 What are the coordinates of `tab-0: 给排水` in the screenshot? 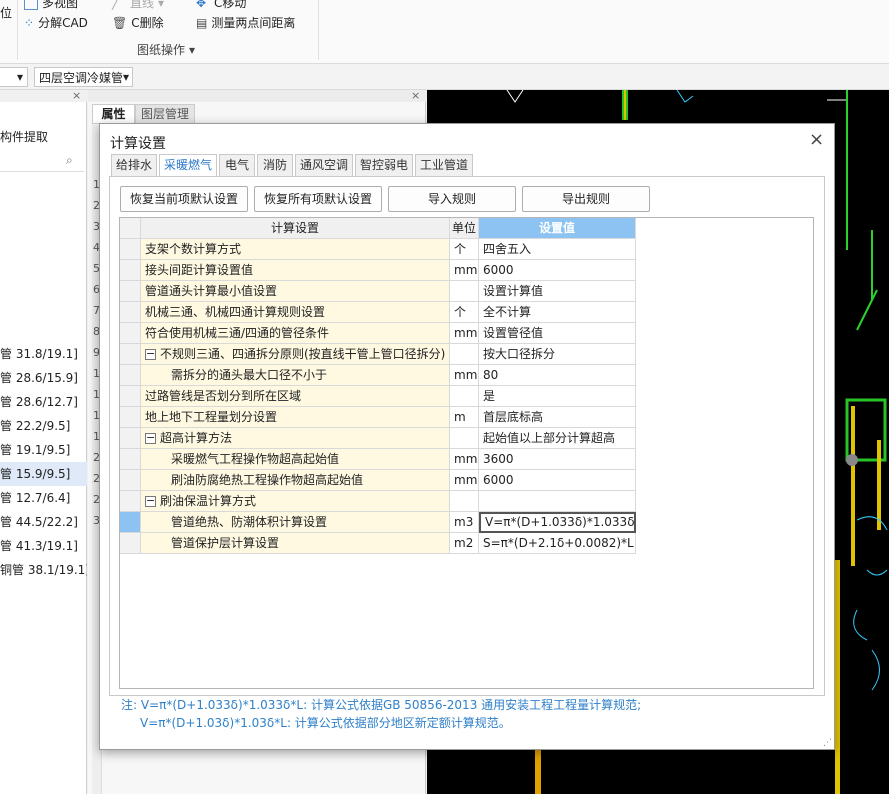 It's located at (134, 165).